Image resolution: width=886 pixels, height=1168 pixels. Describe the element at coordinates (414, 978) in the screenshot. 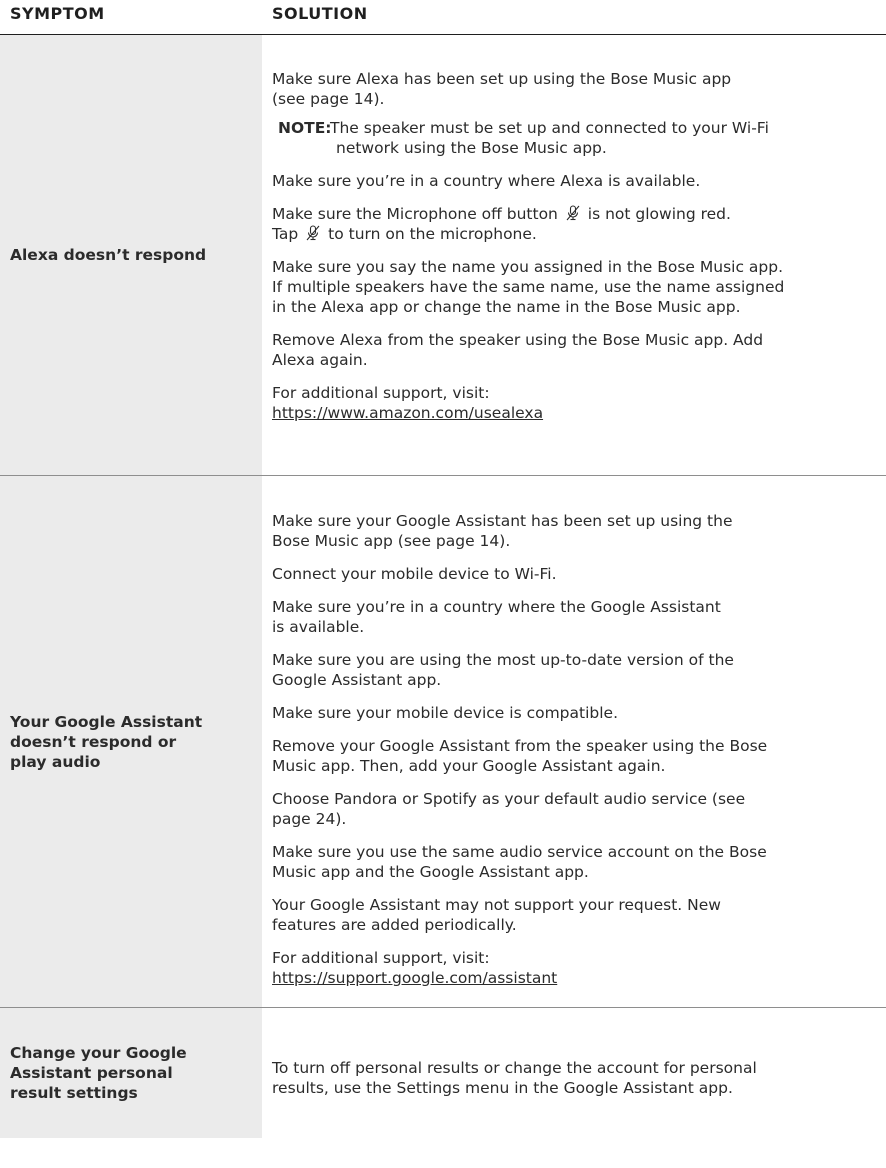

I see `support-link-google: https://support.google.com/assistant` at that location.